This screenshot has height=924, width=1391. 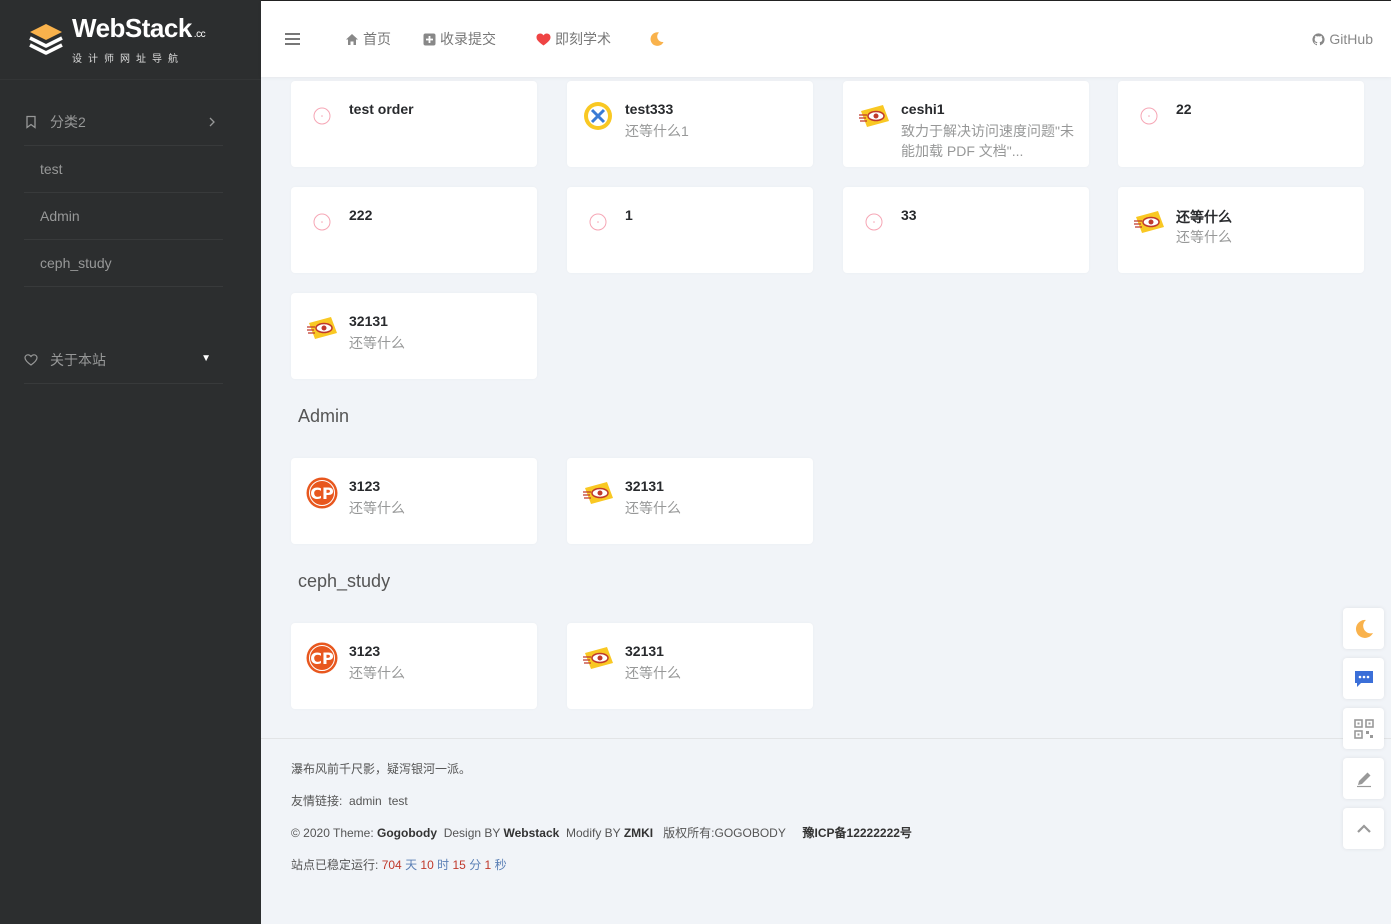 I want to click on nav-home-link: 首页, so click(x=368, y=39).